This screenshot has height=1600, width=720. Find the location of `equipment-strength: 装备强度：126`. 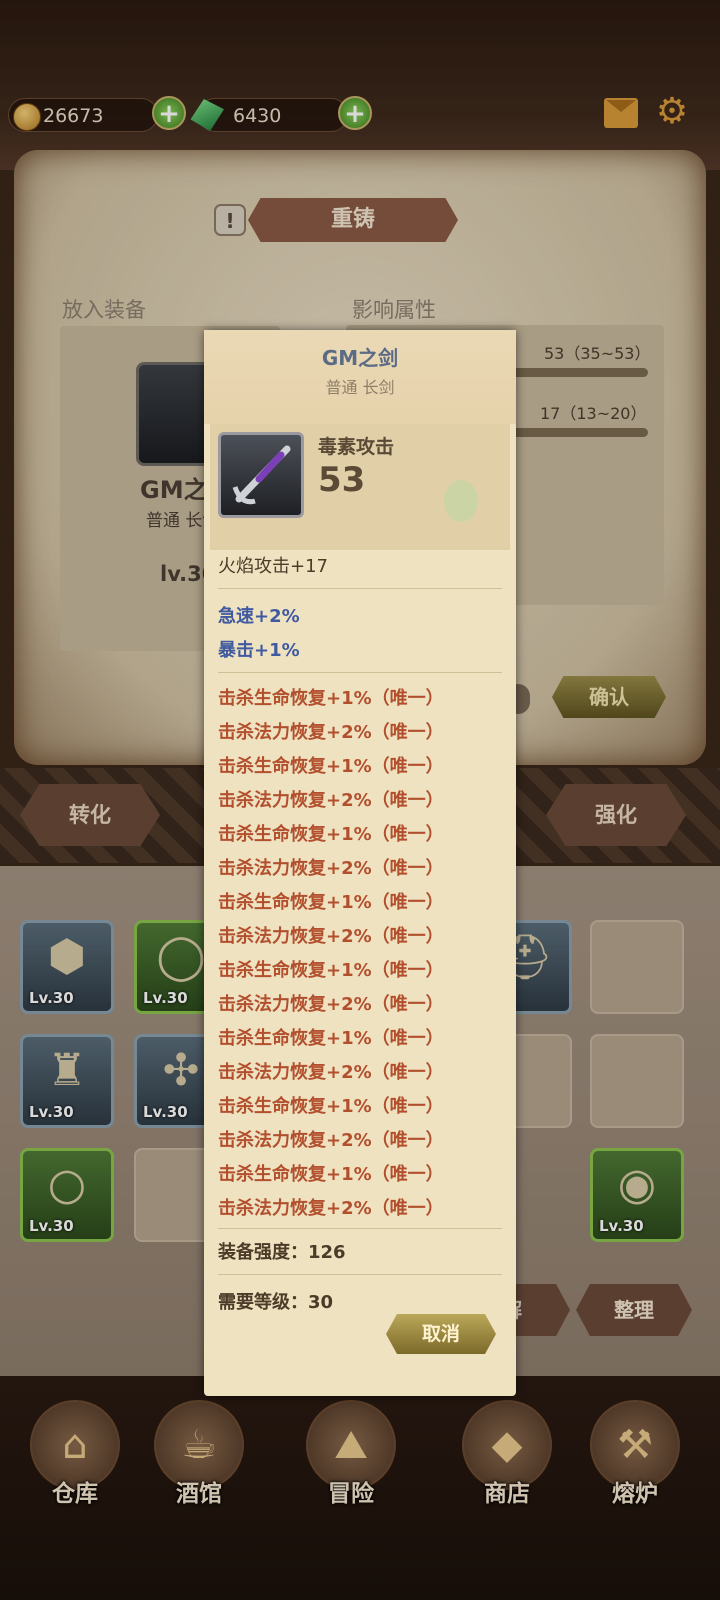

equipment-strength: 装备强度：126 is located at coordinates (282, 1252).